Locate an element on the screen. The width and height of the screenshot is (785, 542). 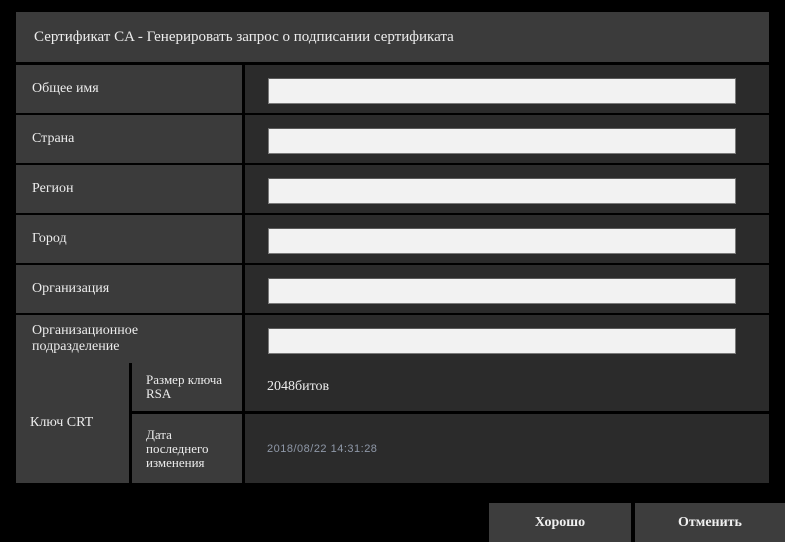
cancel-button: Отменить is located at coordinates (710, 522).